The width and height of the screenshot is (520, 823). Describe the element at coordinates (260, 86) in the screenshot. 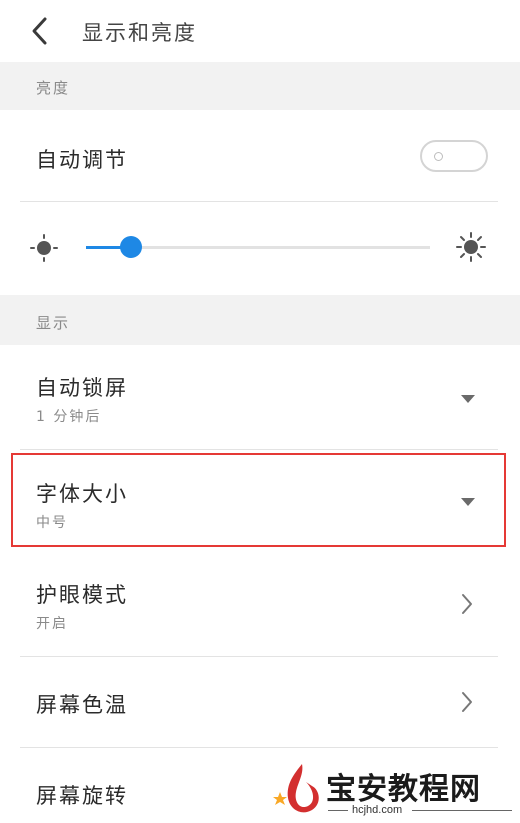

I see `section-header-brightness: 亮度` at that location.